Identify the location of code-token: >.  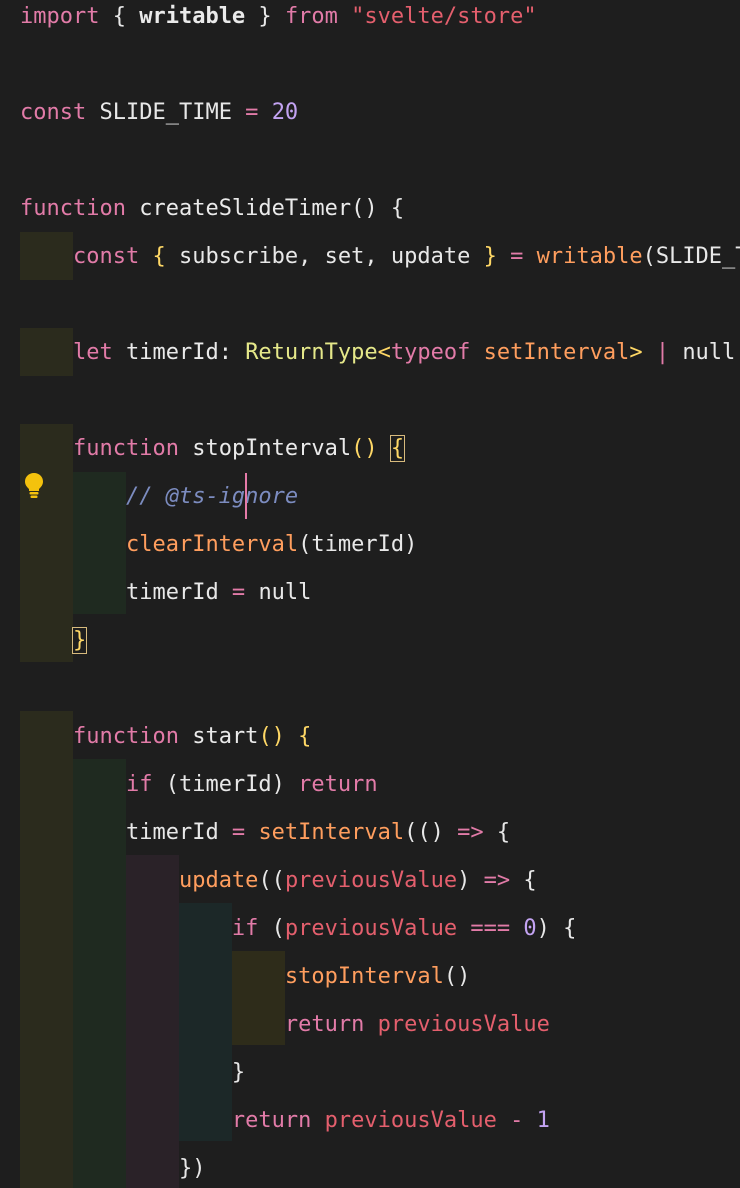
(642, 352).